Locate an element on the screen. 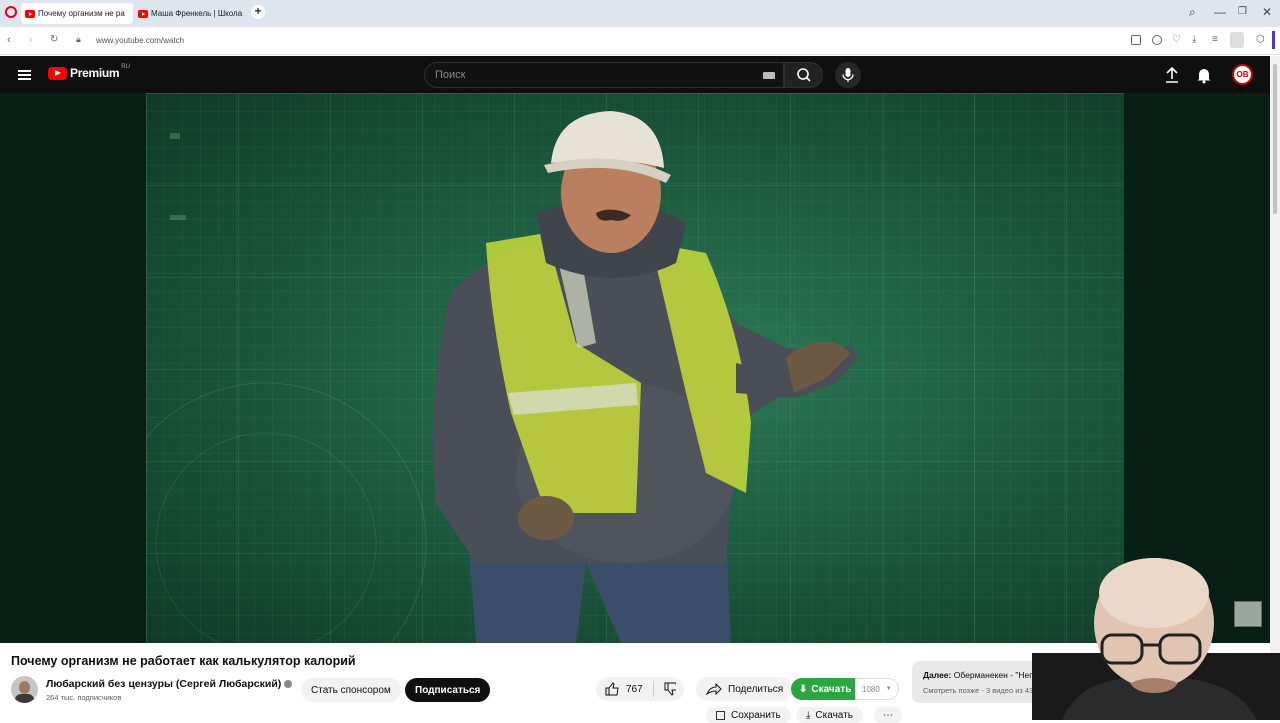 Image resolution: width=1280 pixels, height=723 pixels. hamburger-menu-icon is located at coordinates (24, 75).